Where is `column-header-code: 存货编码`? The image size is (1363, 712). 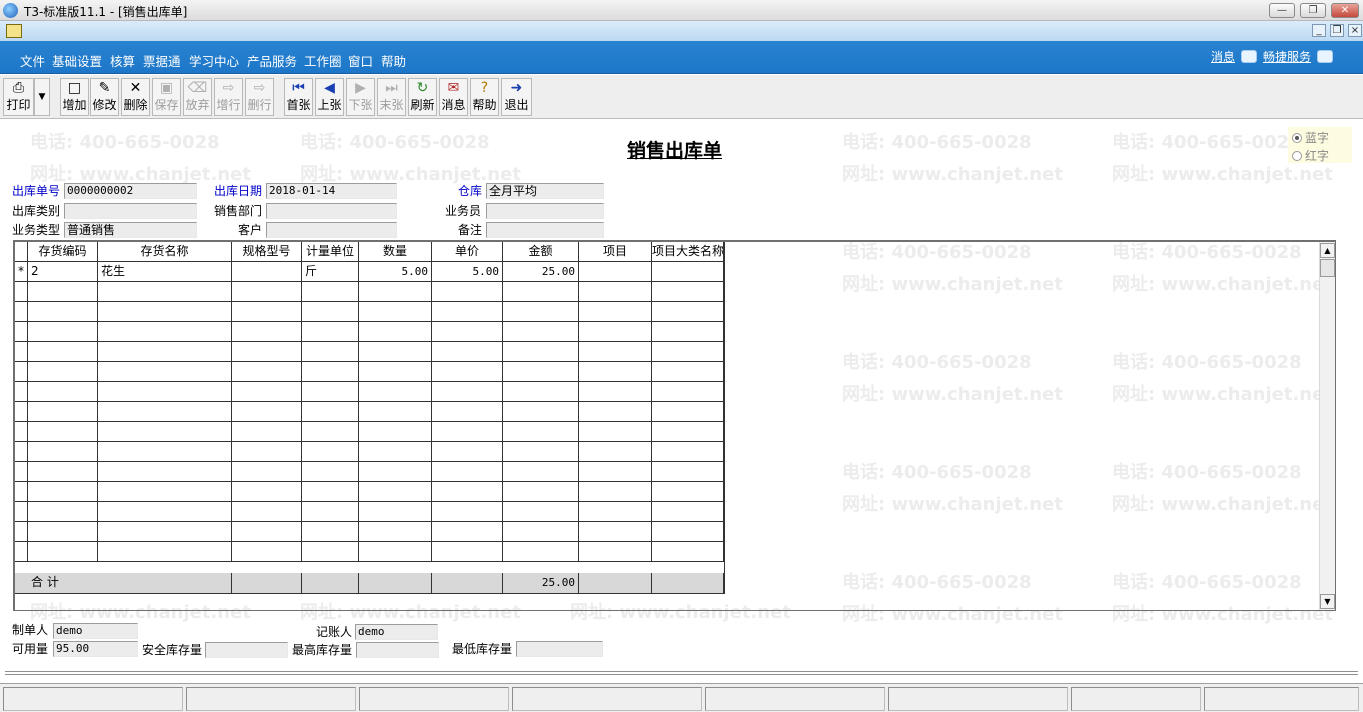 column-header-code: 存货编码 is located at coordinates (63, 252).